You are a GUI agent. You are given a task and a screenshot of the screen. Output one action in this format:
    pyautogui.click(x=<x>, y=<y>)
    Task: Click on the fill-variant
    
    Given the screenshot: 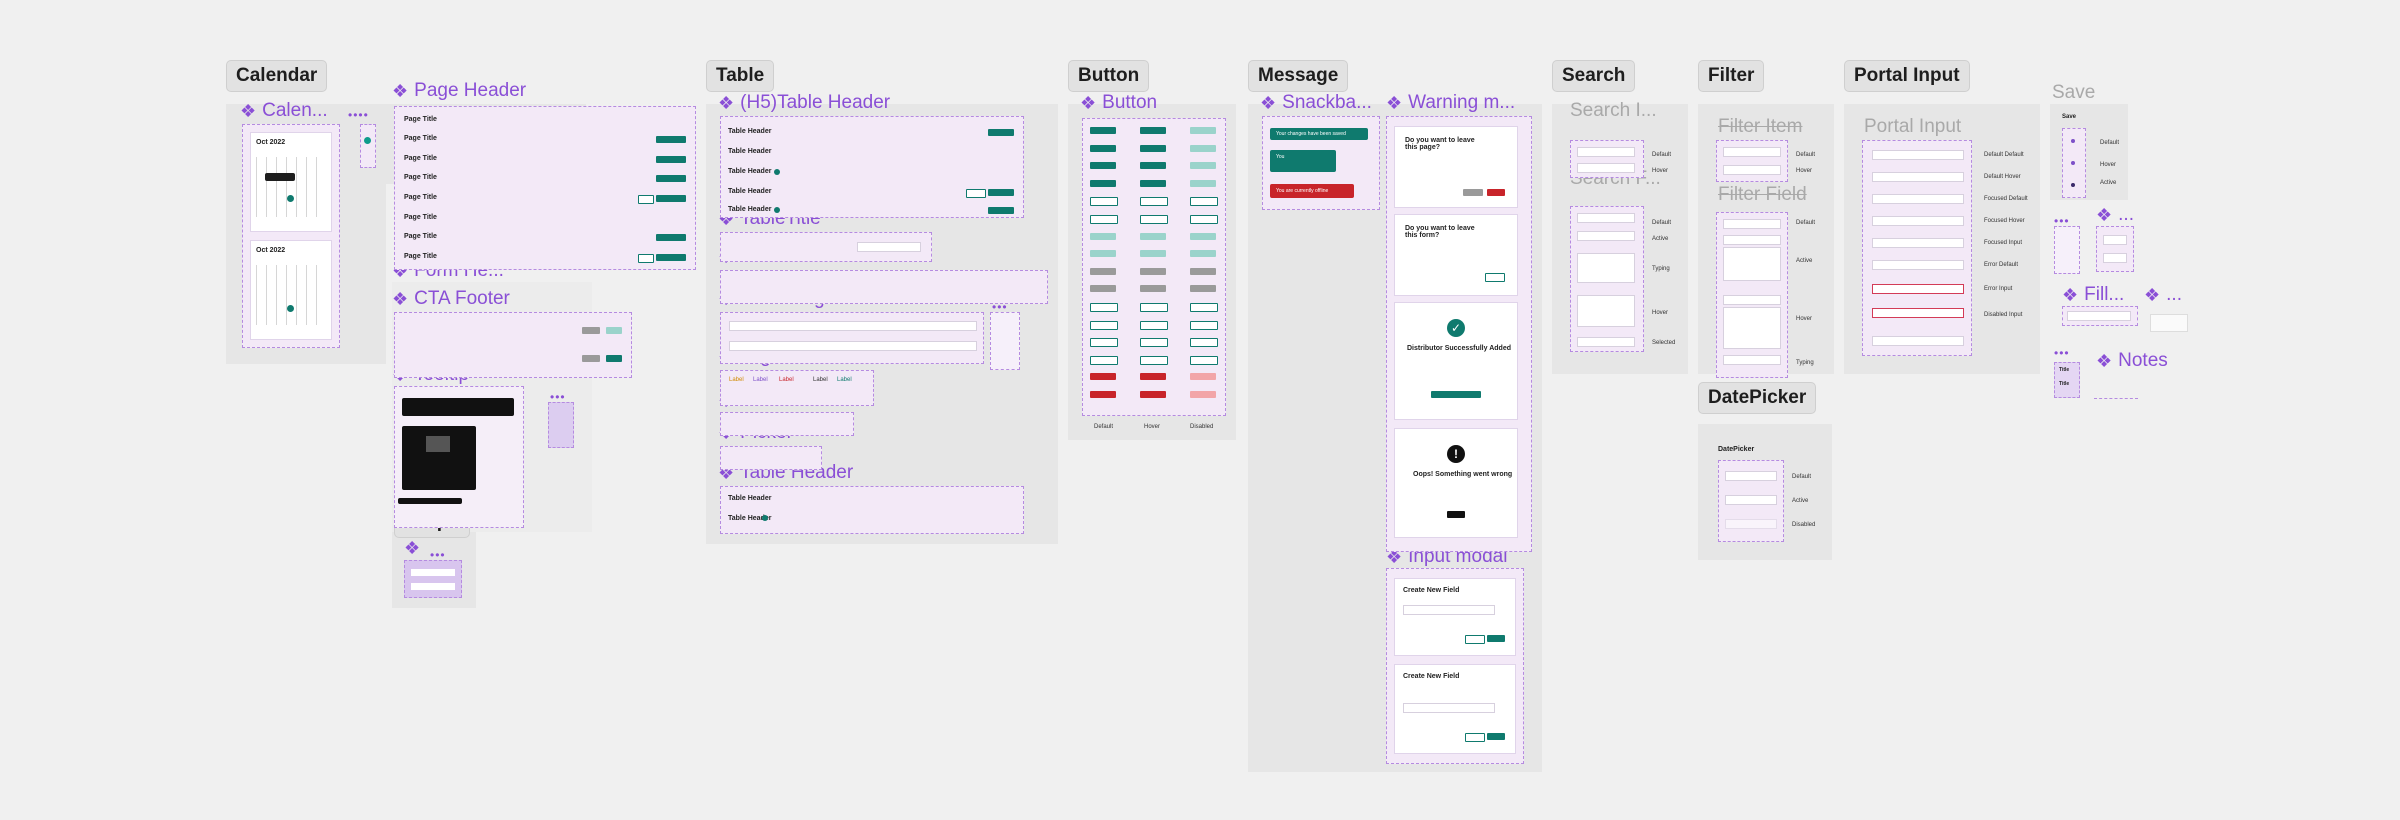 What is the action you would take?
    pyautogui.click(x=2169, y=323)
    